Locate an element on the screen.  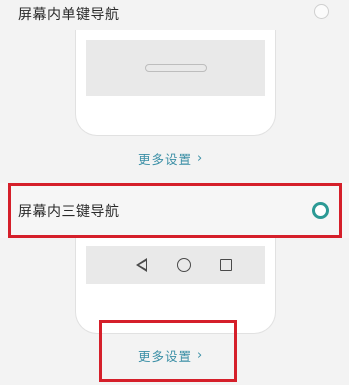
option-label-single-key: 屏幕内单键导航 is located at coordinates (69, 15).